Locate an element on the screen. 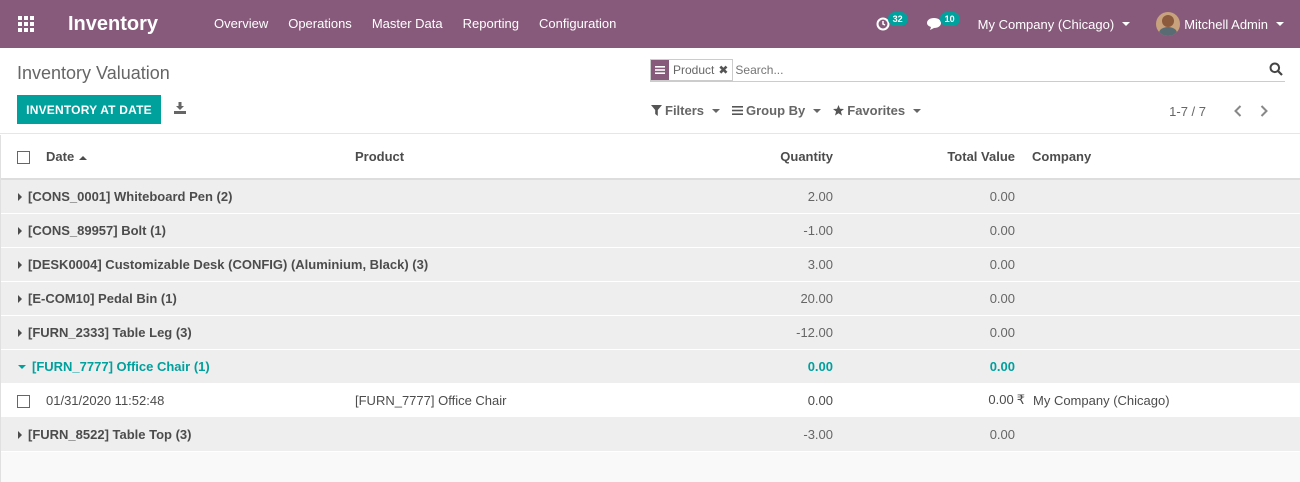 The height and width of the screenshot is (482, 1300). group-label: [FURN_7777] Office Chair (1) is located at coordinates (121, 366).